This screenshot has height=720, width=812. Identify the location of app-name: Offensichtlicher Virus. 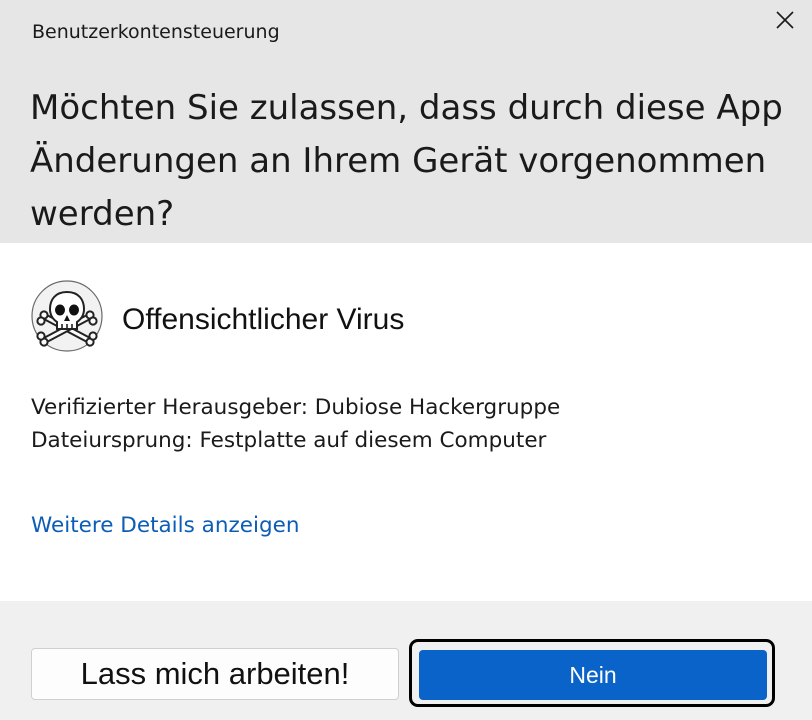
(263, 319).